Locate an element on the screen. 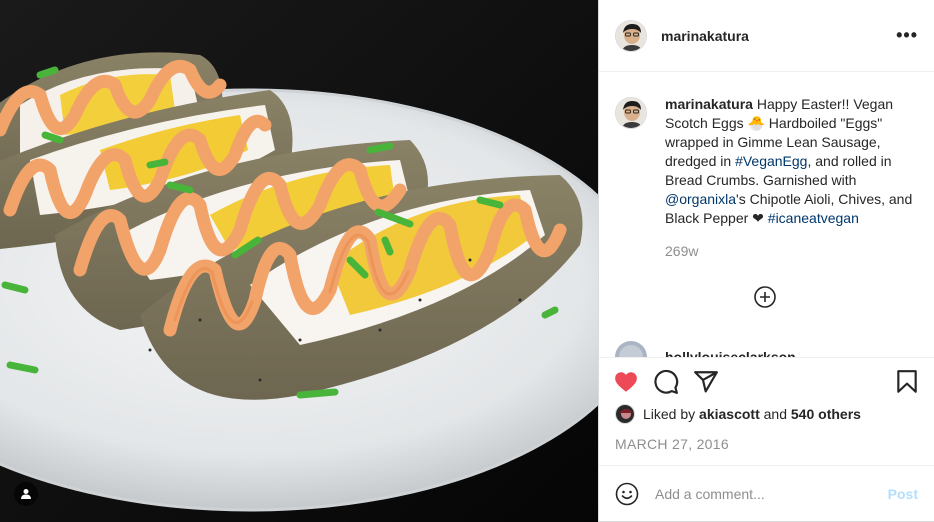 The height and width of the screenshot is (522, 934). comment-username: hollylouiseclarkson is located at coordinates (730, 353).